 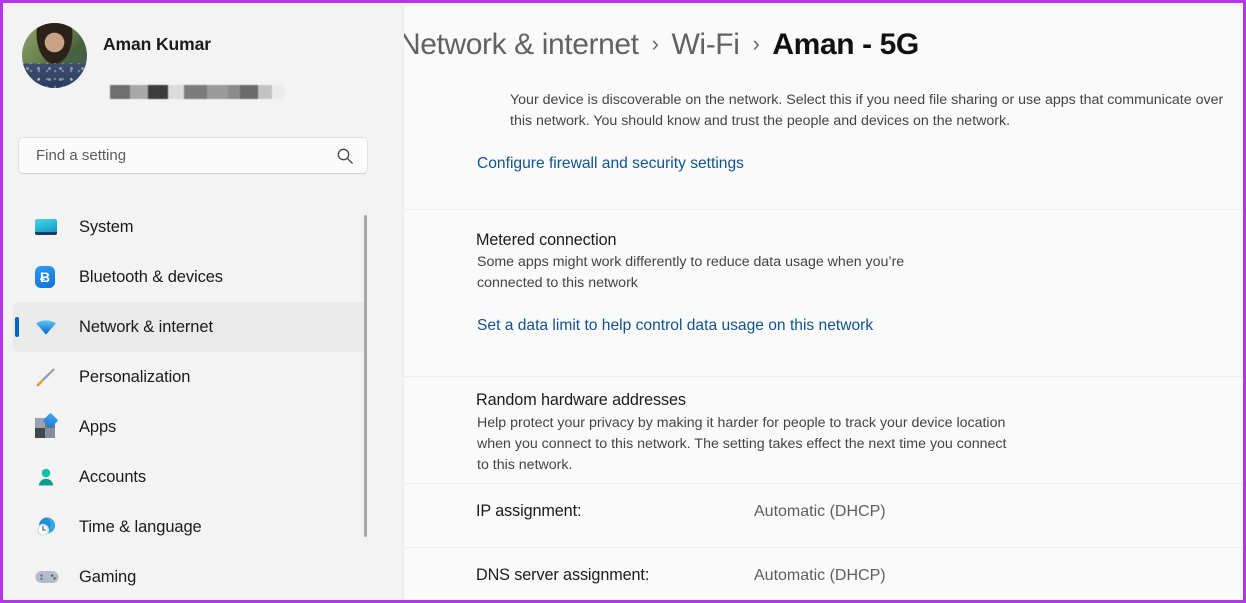 I want to click on ip-assignment-label: IP assignment:, so click(x=529, y=511).